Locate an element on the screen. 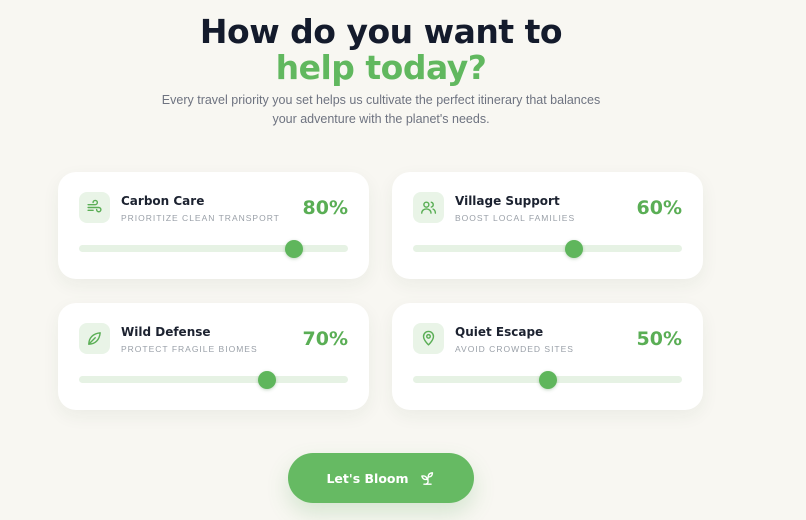 The image size is (806, 520). map-pin-icon is located at coordinates (428, 338).